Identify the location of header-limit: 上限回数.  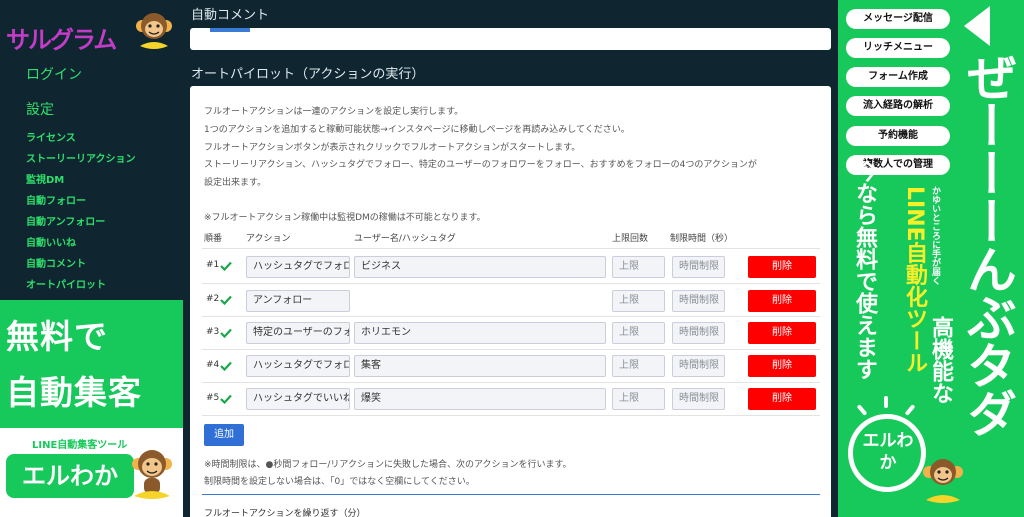
(630, 239).